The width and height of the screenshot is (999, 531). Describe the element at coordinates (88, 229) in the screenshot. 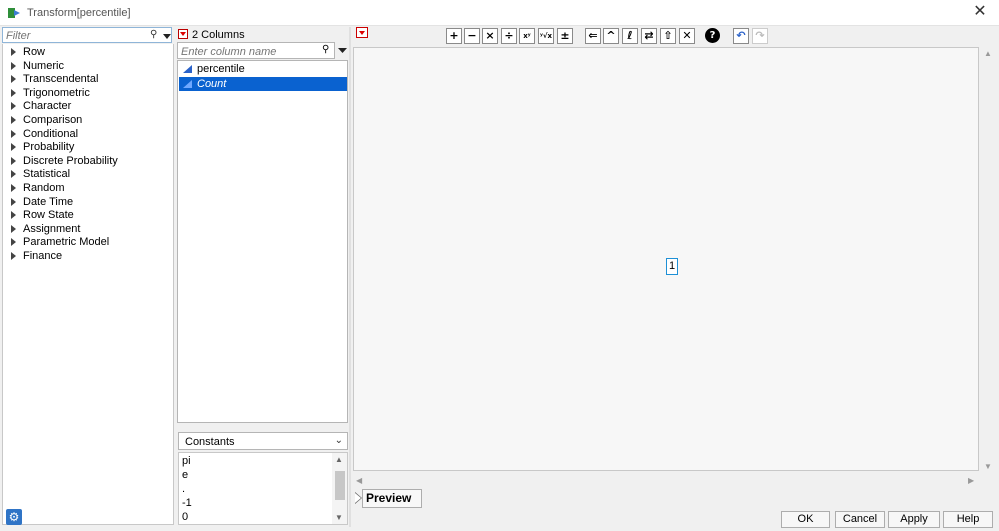

I see `category-item-assignment: Assignment` at that location.